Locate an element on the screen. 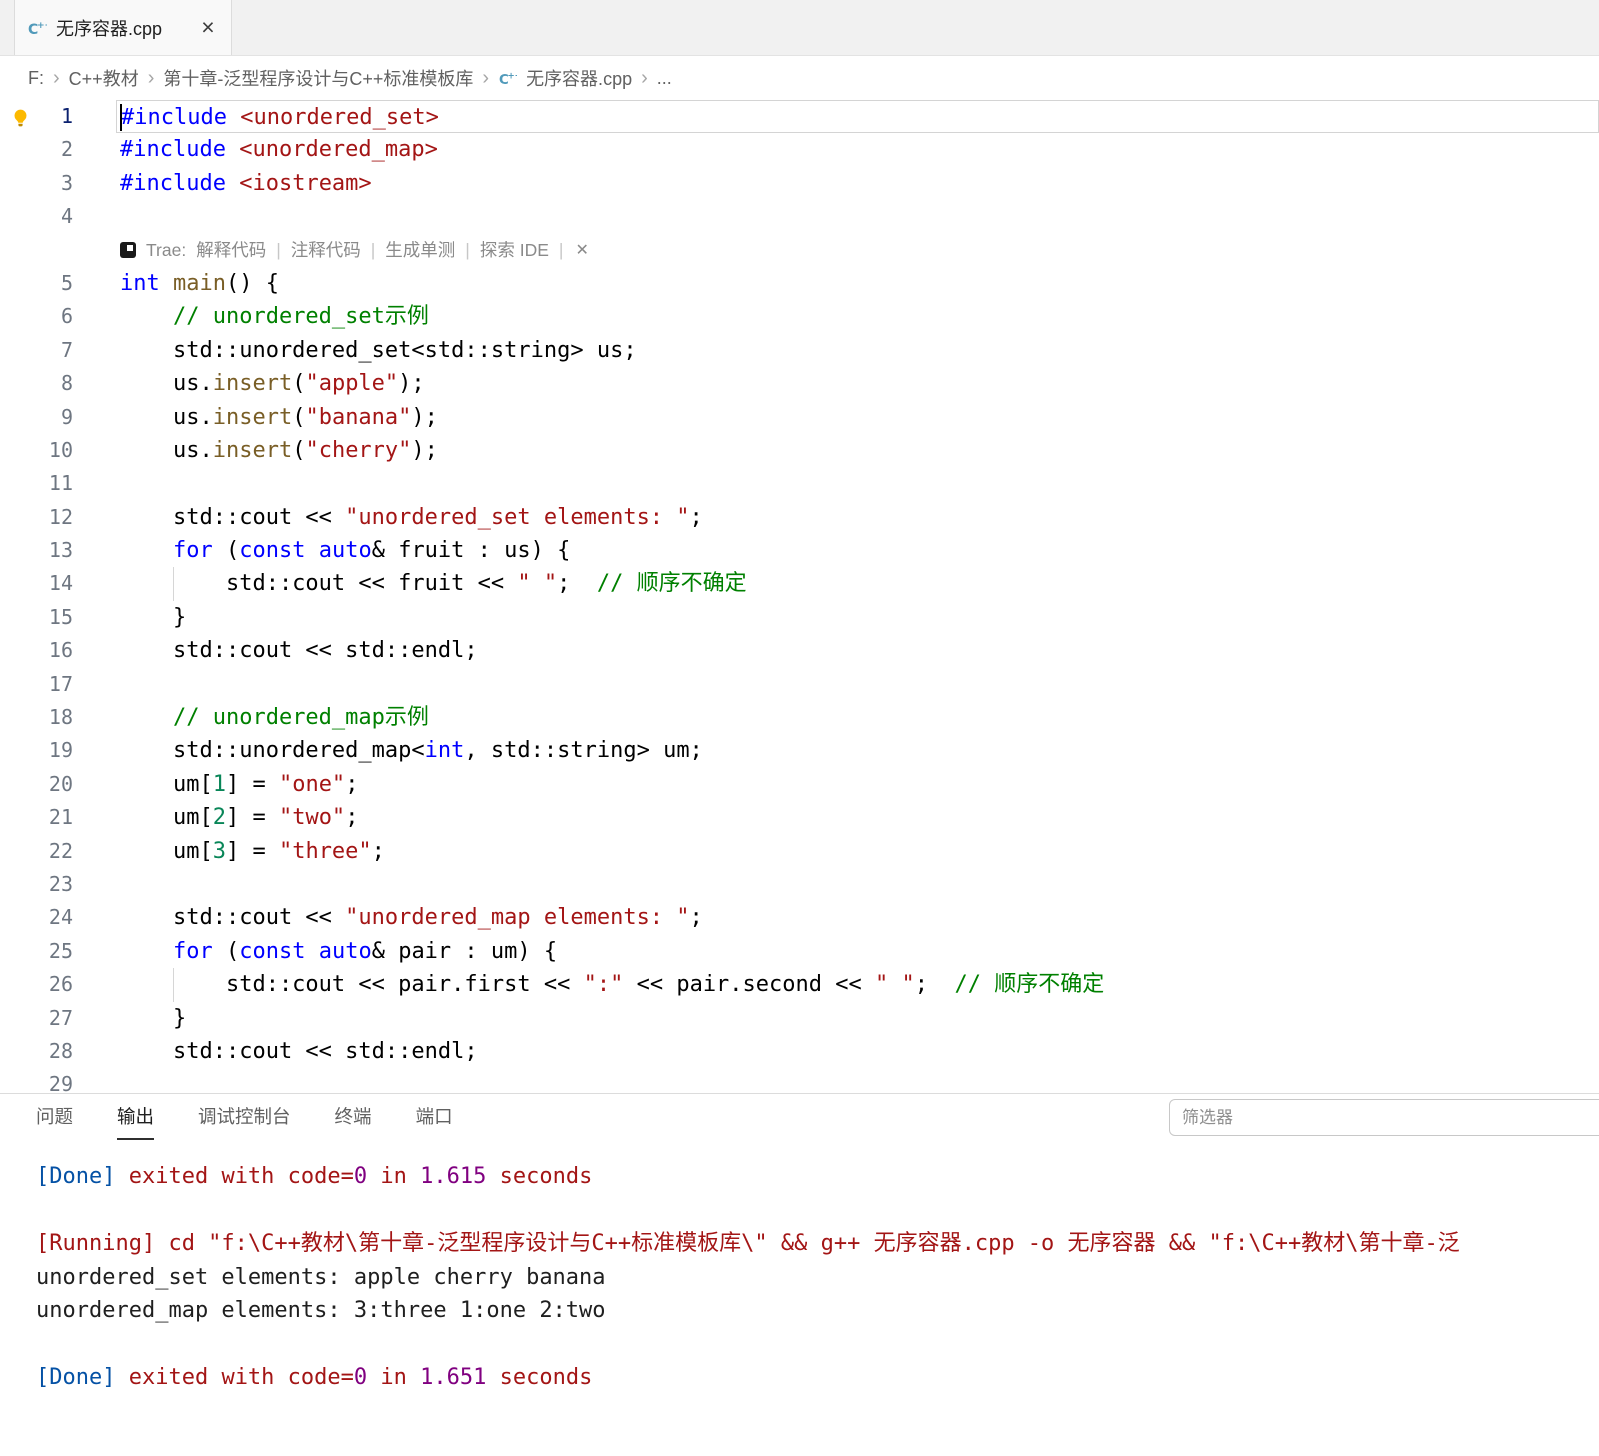  hint-action-generate-tests: 生成单测 is located at coordinates (420, 250).